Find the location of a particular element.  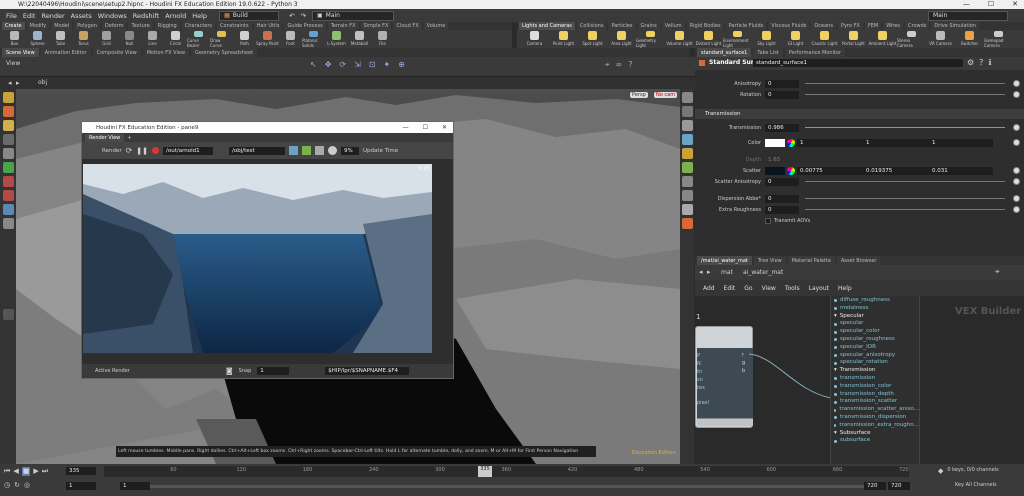

pane-tab-right-2: Performance Monitor is located at coordinates (815, 52).